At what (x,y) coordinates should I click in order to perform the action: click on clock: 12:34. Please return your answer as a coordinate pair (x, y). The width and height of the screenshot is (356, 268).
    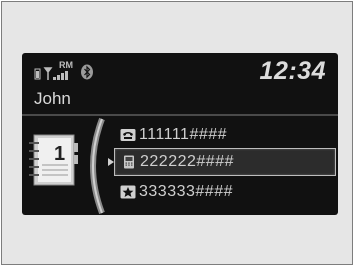
    Looking at the image, I should click on (292, 71).